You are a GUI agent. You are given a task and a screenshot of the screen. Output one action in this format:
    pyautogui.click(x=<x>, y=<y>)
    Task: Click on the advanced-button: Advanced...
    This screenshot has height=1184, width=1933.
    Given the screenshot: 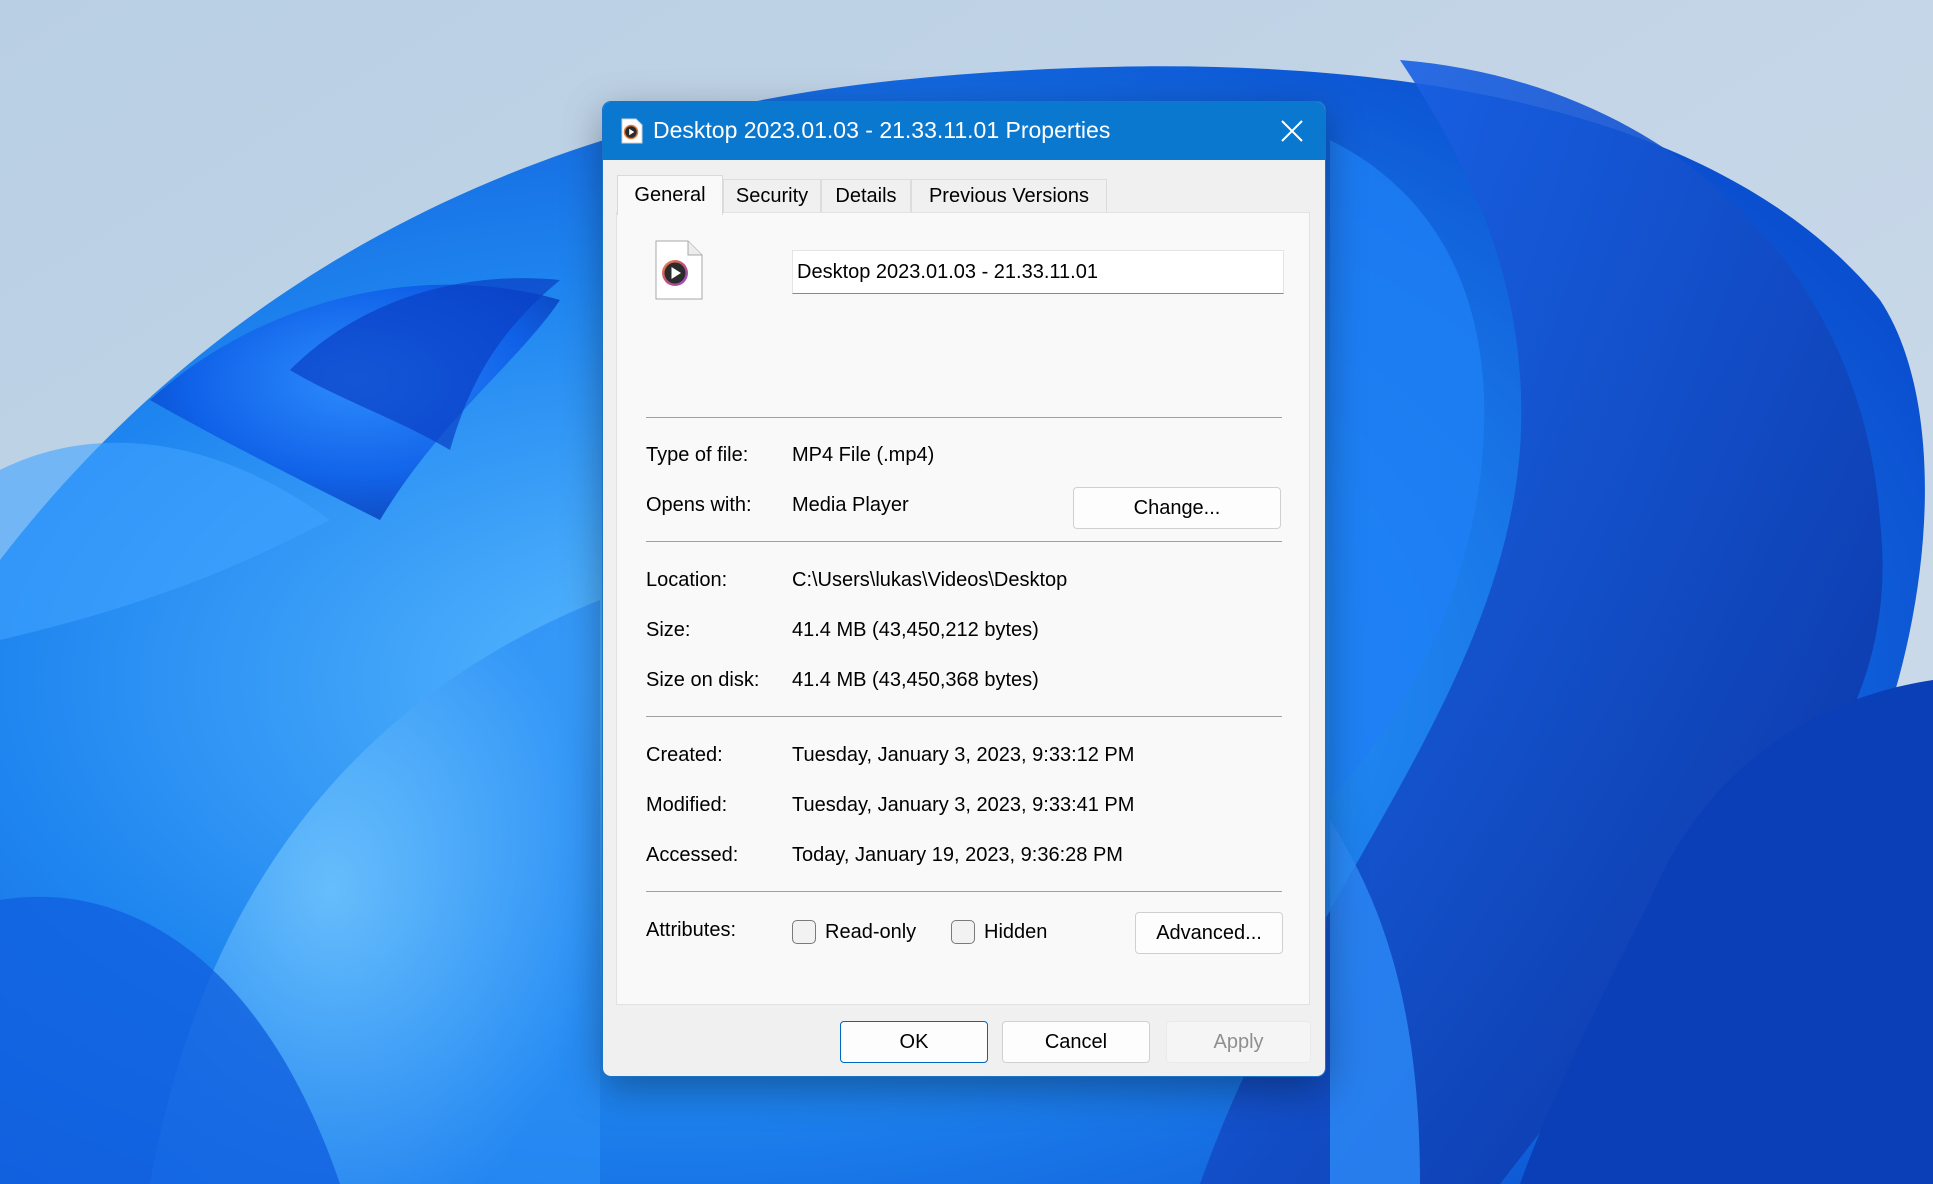 What is the action you would take?
    pyautogui.click(x=1209, y=933)
    